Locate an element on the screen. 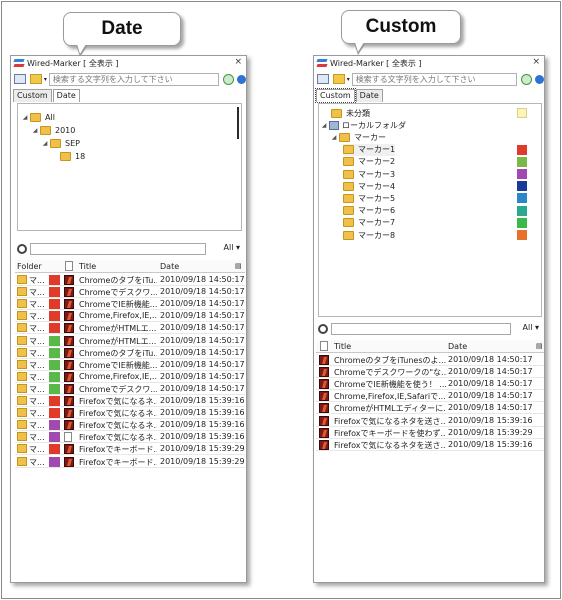 This screenshot has height=600, width=562. tree-item-8: マーカー6 is located at coordinates (369, 211).